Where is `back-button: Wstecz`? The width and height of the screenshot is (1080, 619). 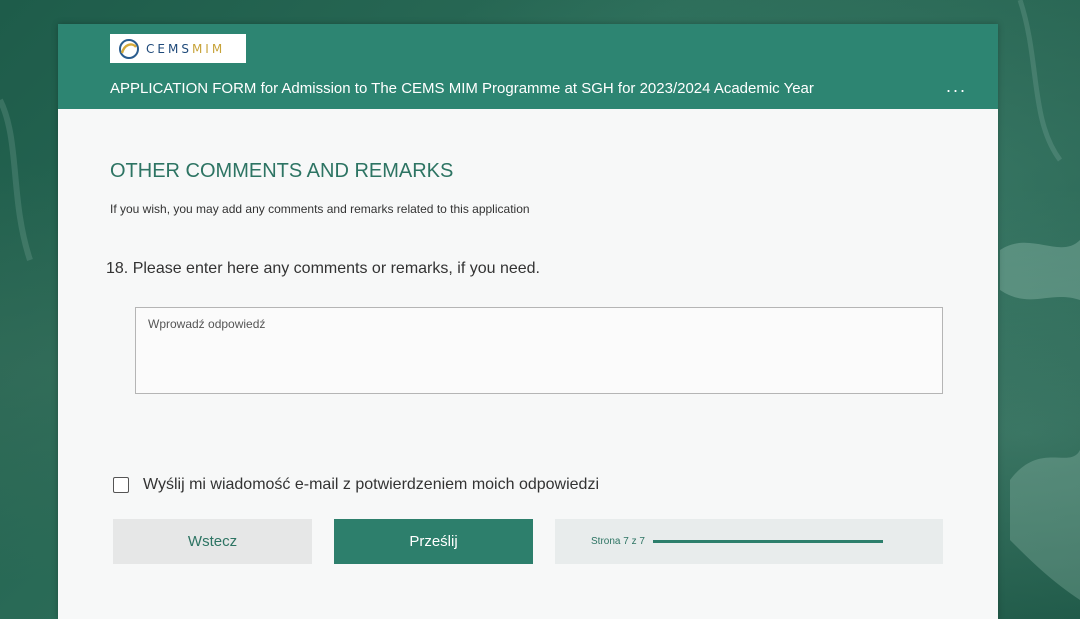
back-button: Wstecz is located at coordinates (212, 541).